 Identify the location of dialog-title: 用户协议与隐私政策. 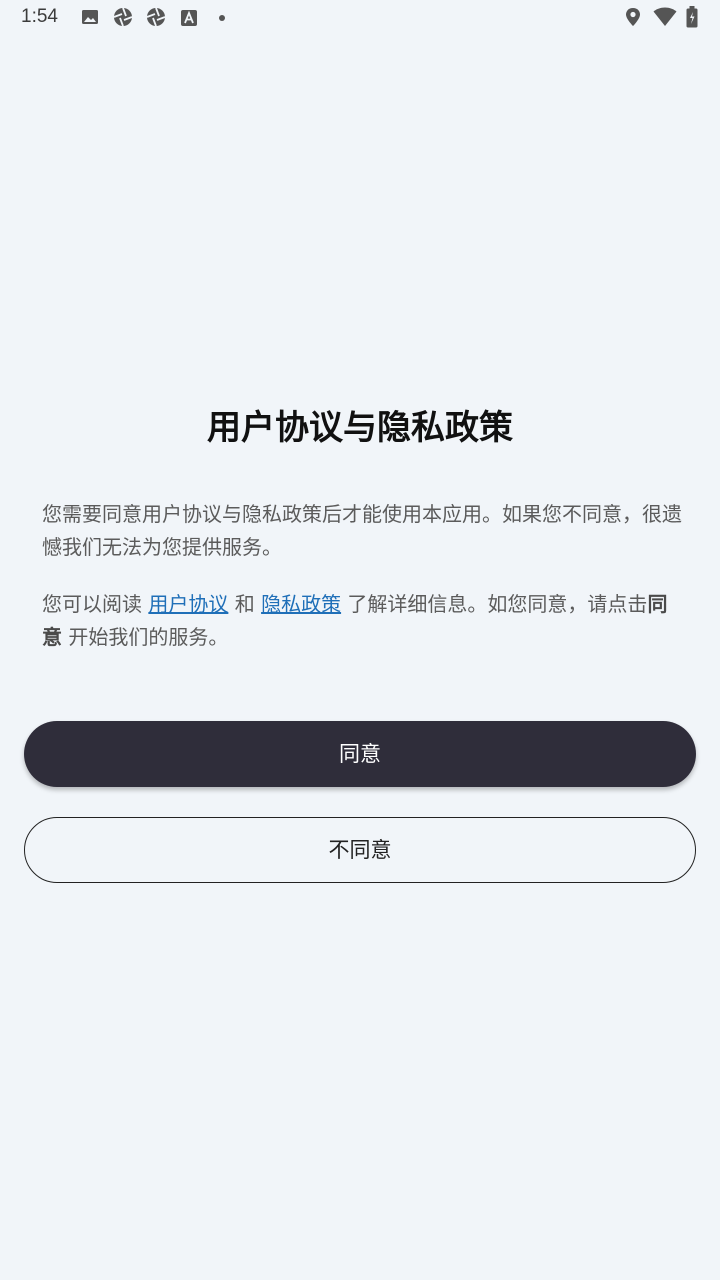
(360, 428).